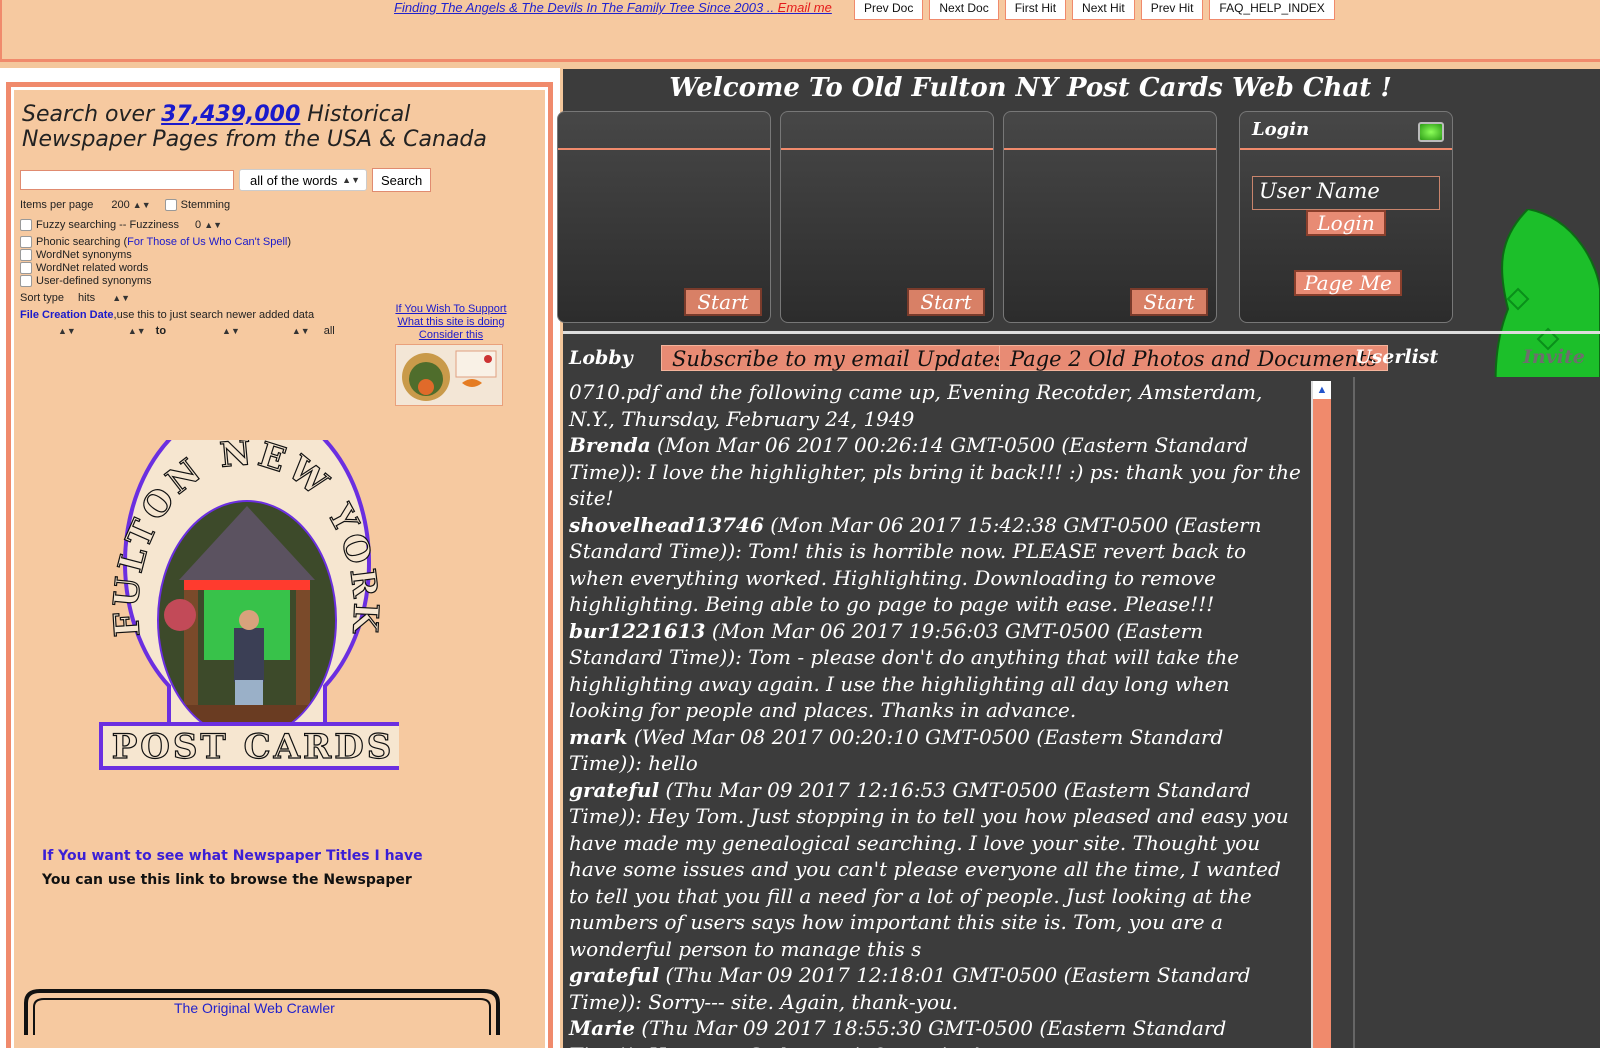 The image size is (1600, 1048). I want to click on date-to-day-select: ▲▼, so click(301, 331).